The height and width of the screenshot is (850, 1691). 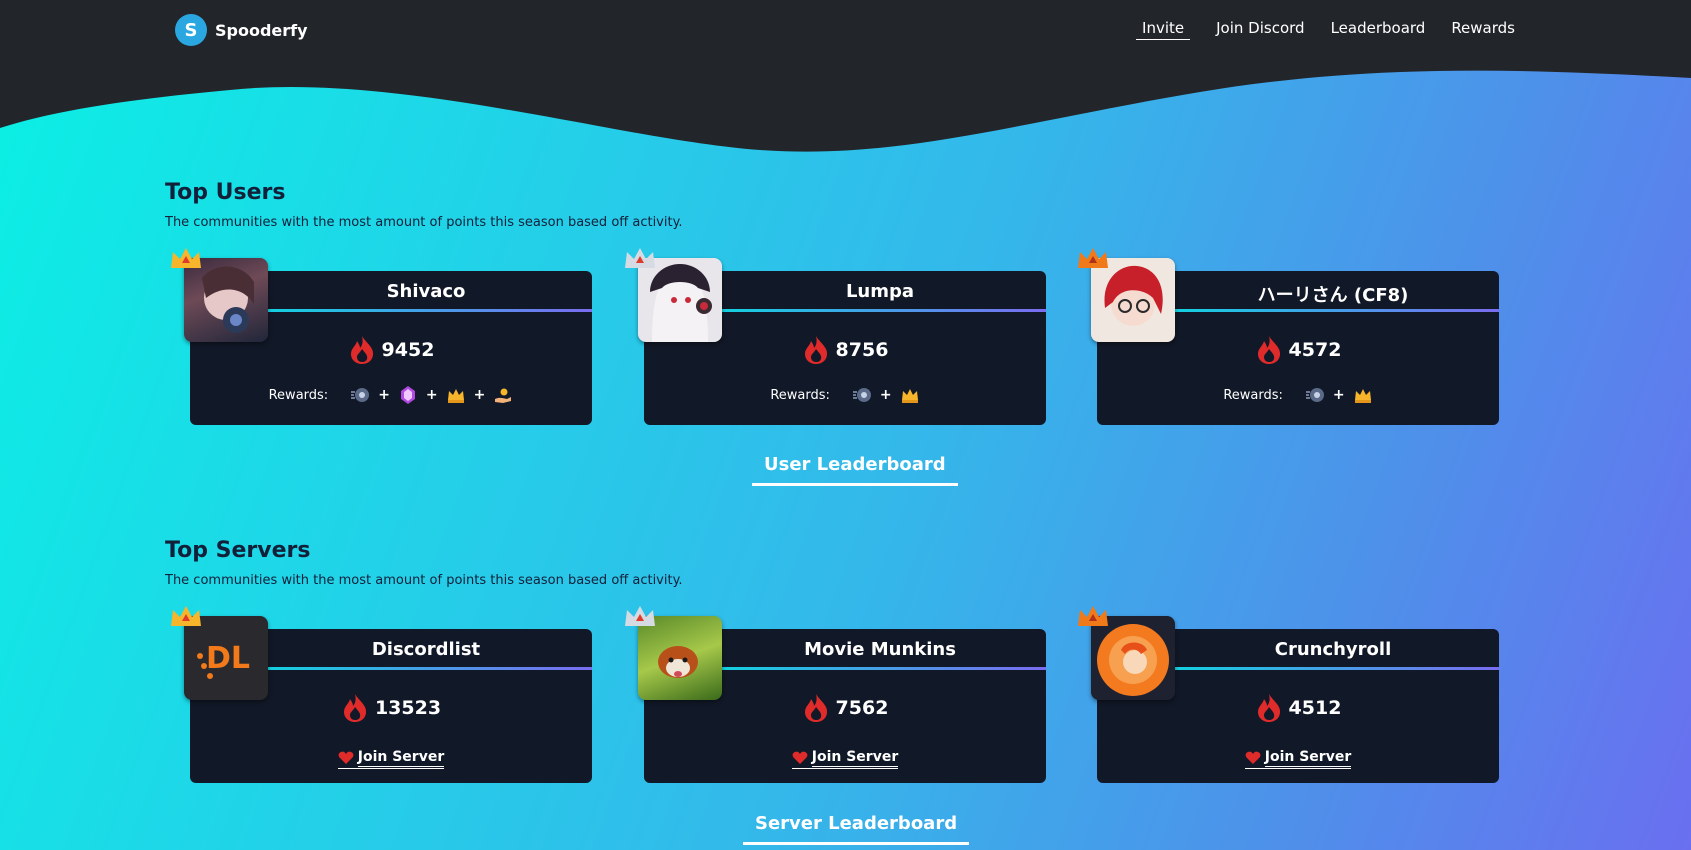 I want to click on points-value: 13523, so click(x=408, y=708).